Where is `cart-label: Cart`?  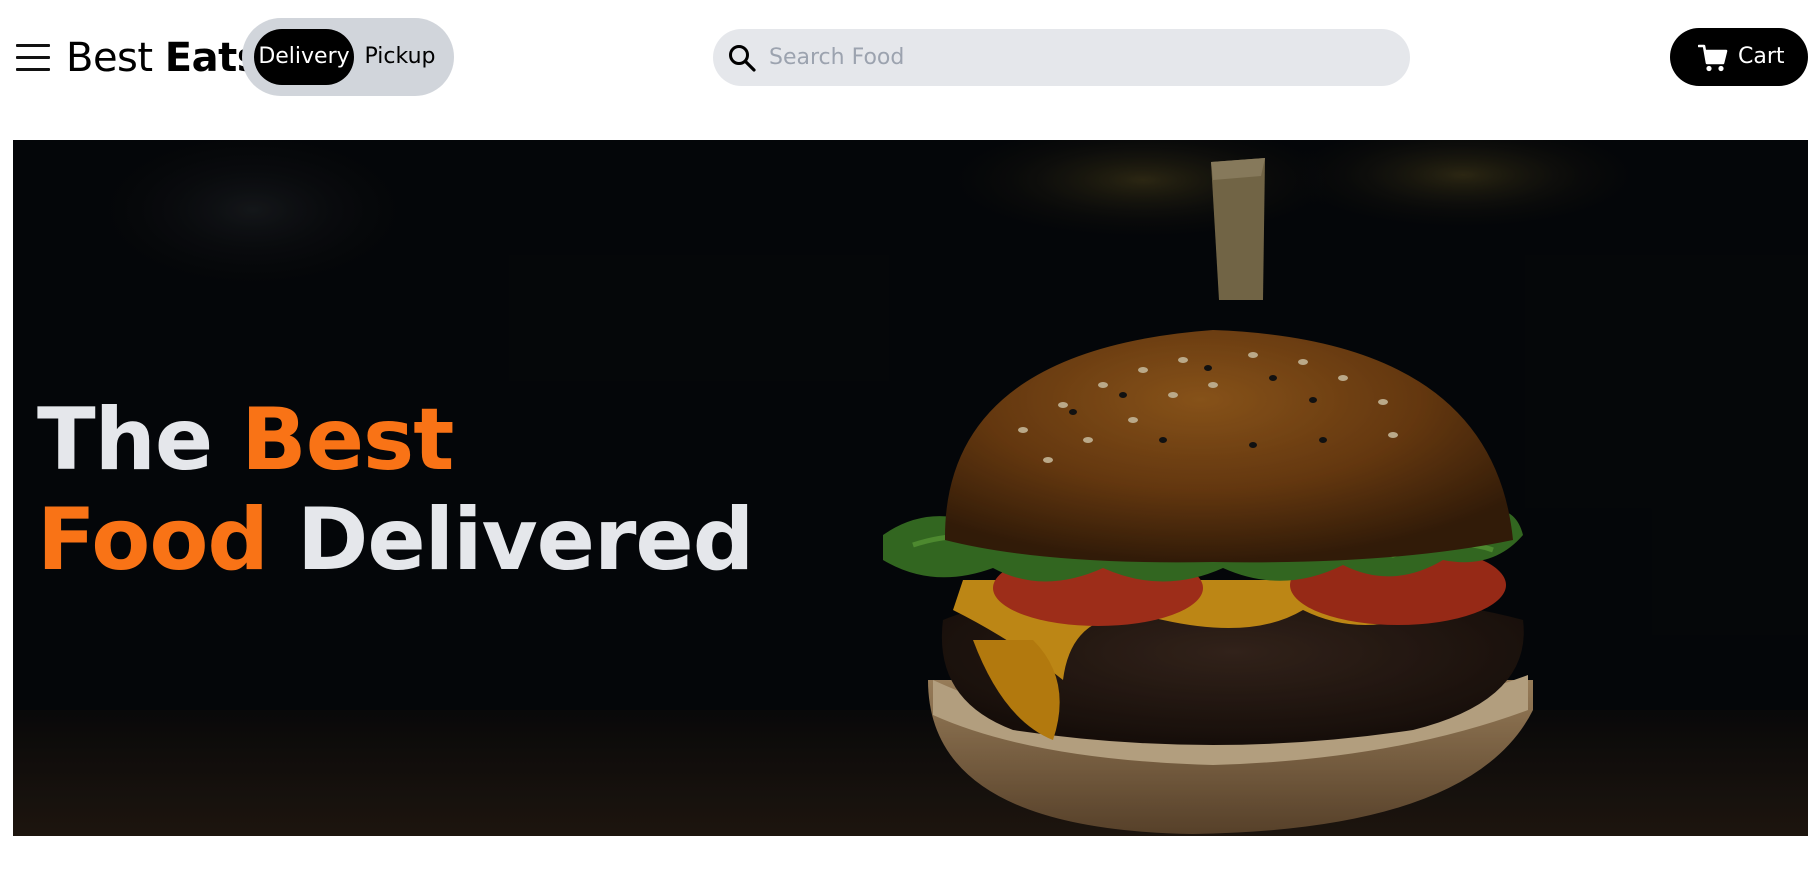 cart-label: Cart is located at coordinates (1761, 56).